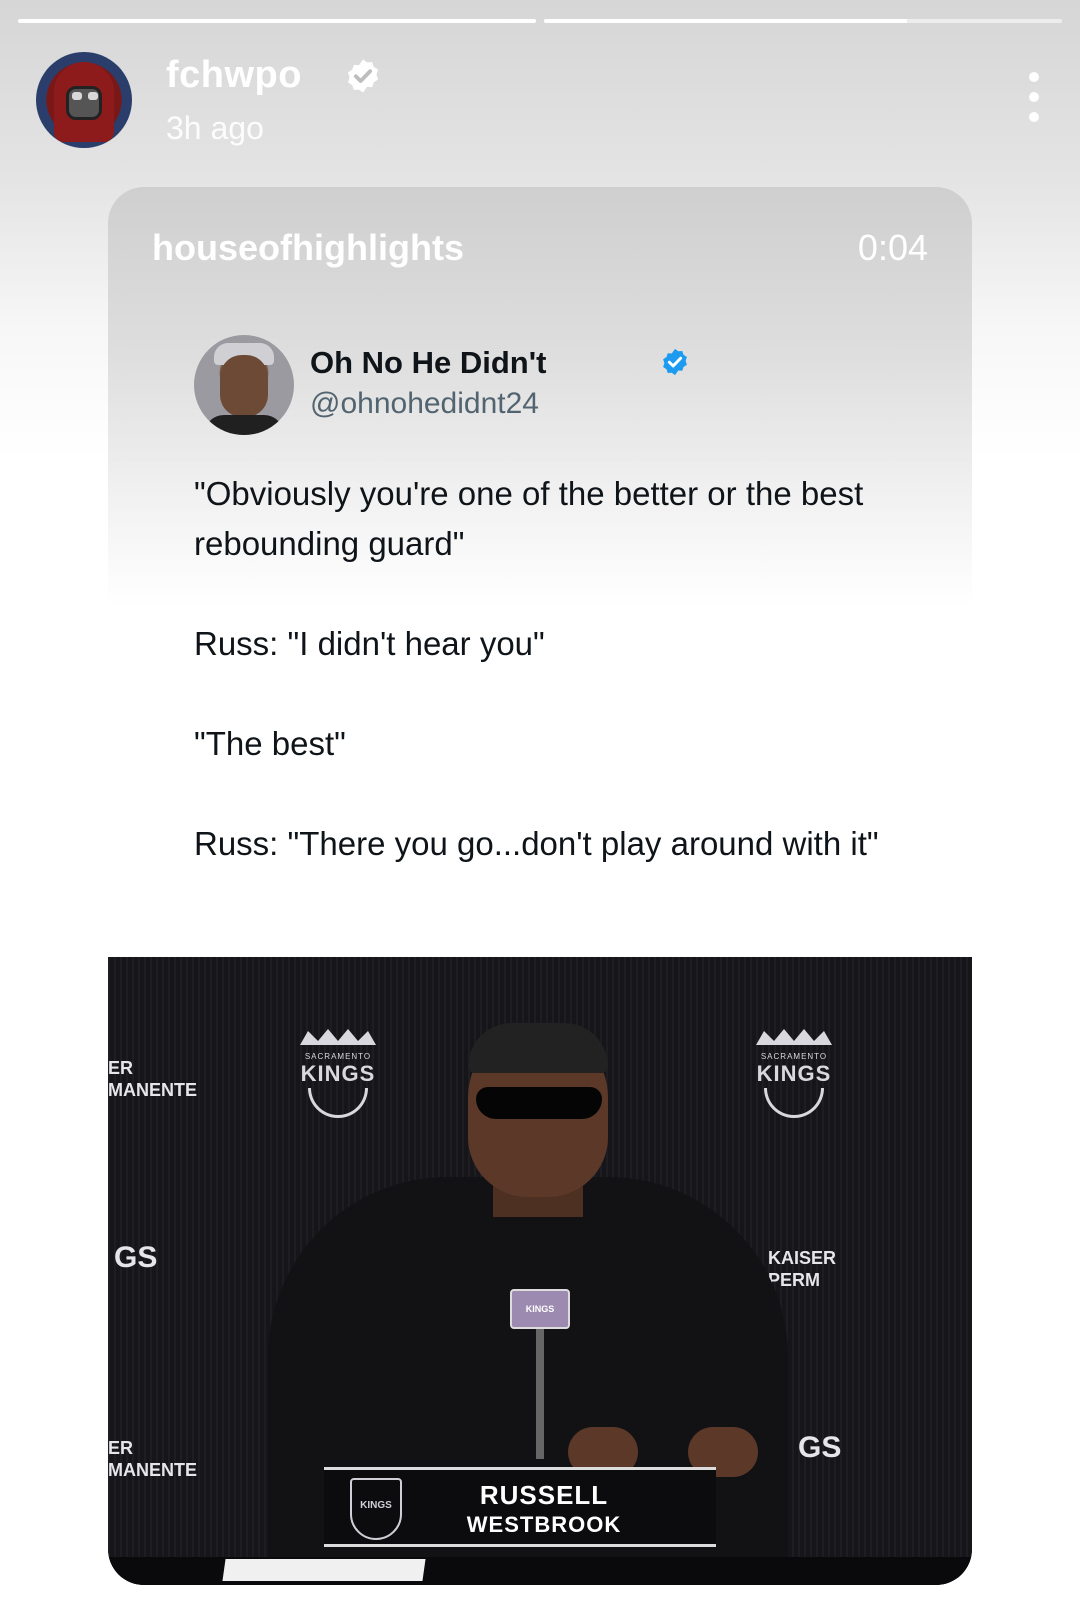 This screenshot has height=1620, width=1080. I want to click on name-lower-third: KINGS RUSSELL WESTBROOK, so click(520, 1507).